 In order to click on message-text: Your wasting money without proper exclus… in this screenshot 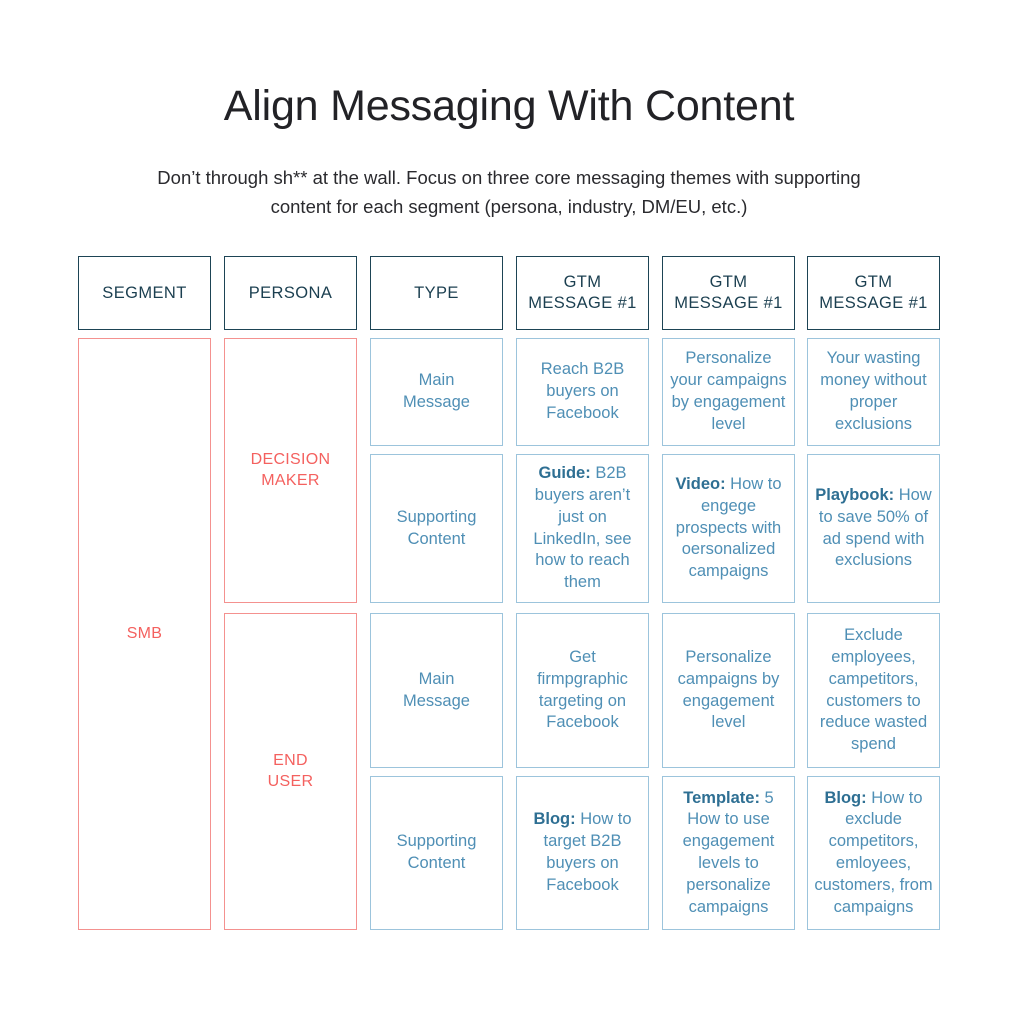, I will do `click(873, 391)`.